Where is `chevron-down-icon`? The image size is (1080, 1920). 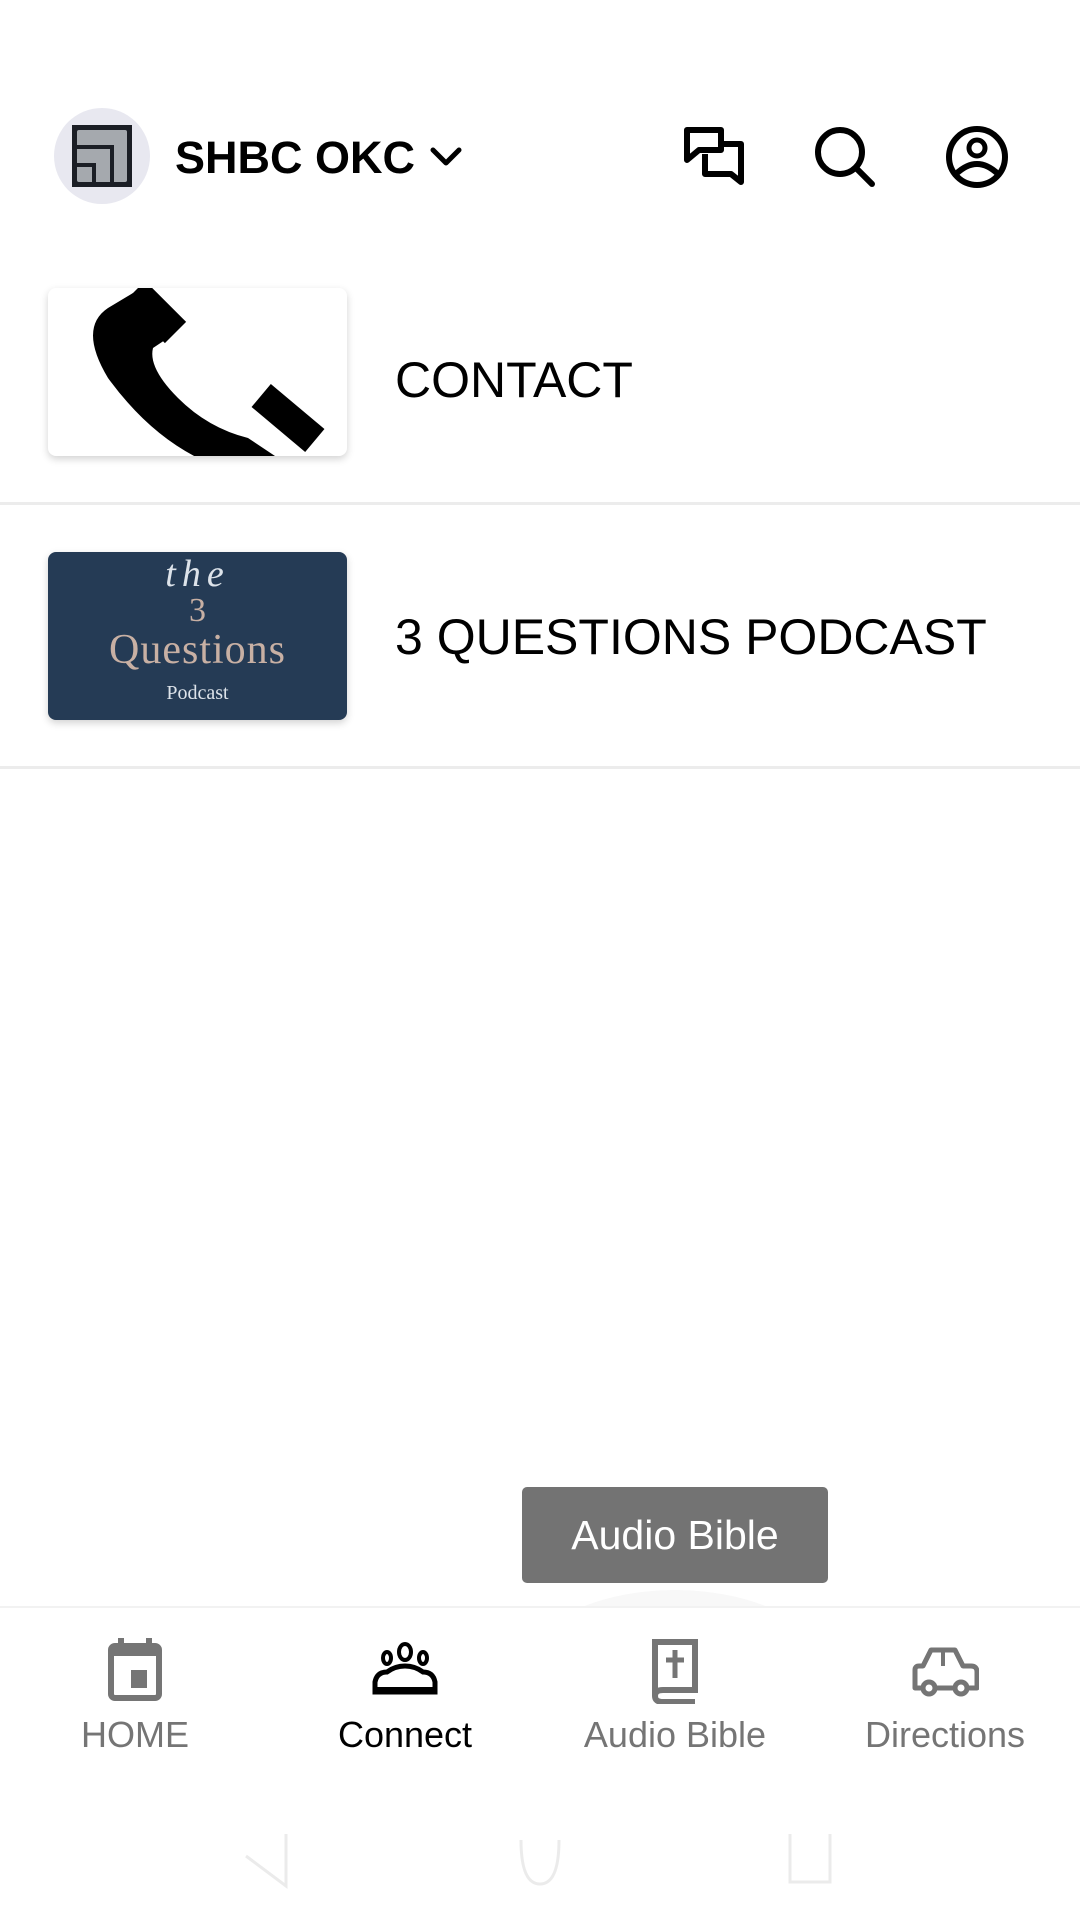
chevron-down-icon is located at coordinates (446, 157).